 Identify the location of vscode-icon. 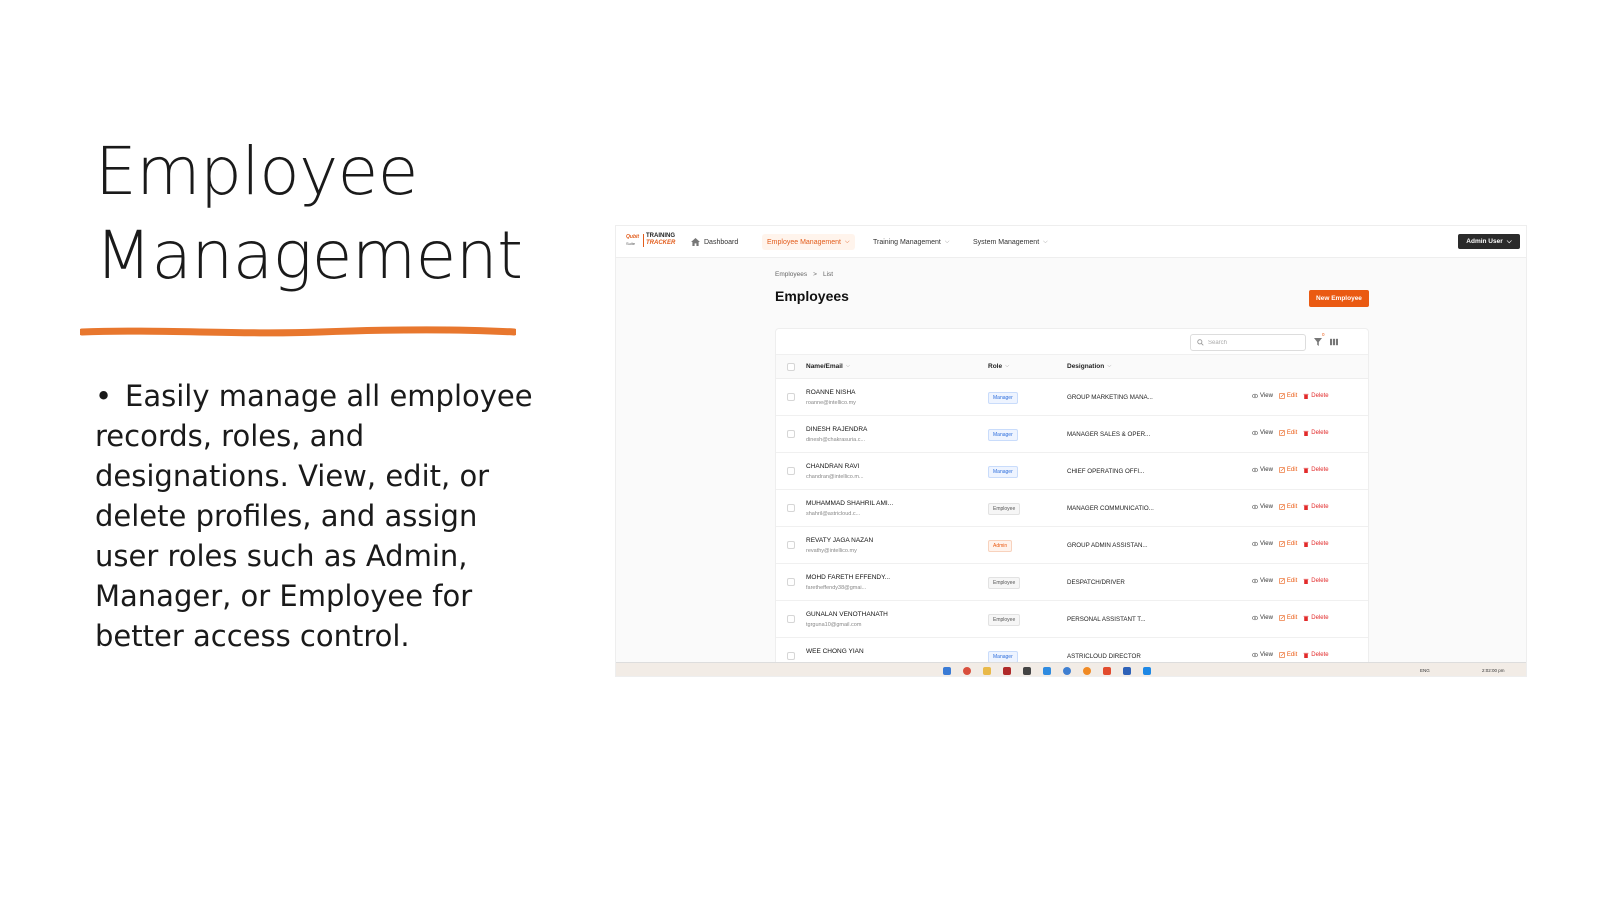
(1047, 671).